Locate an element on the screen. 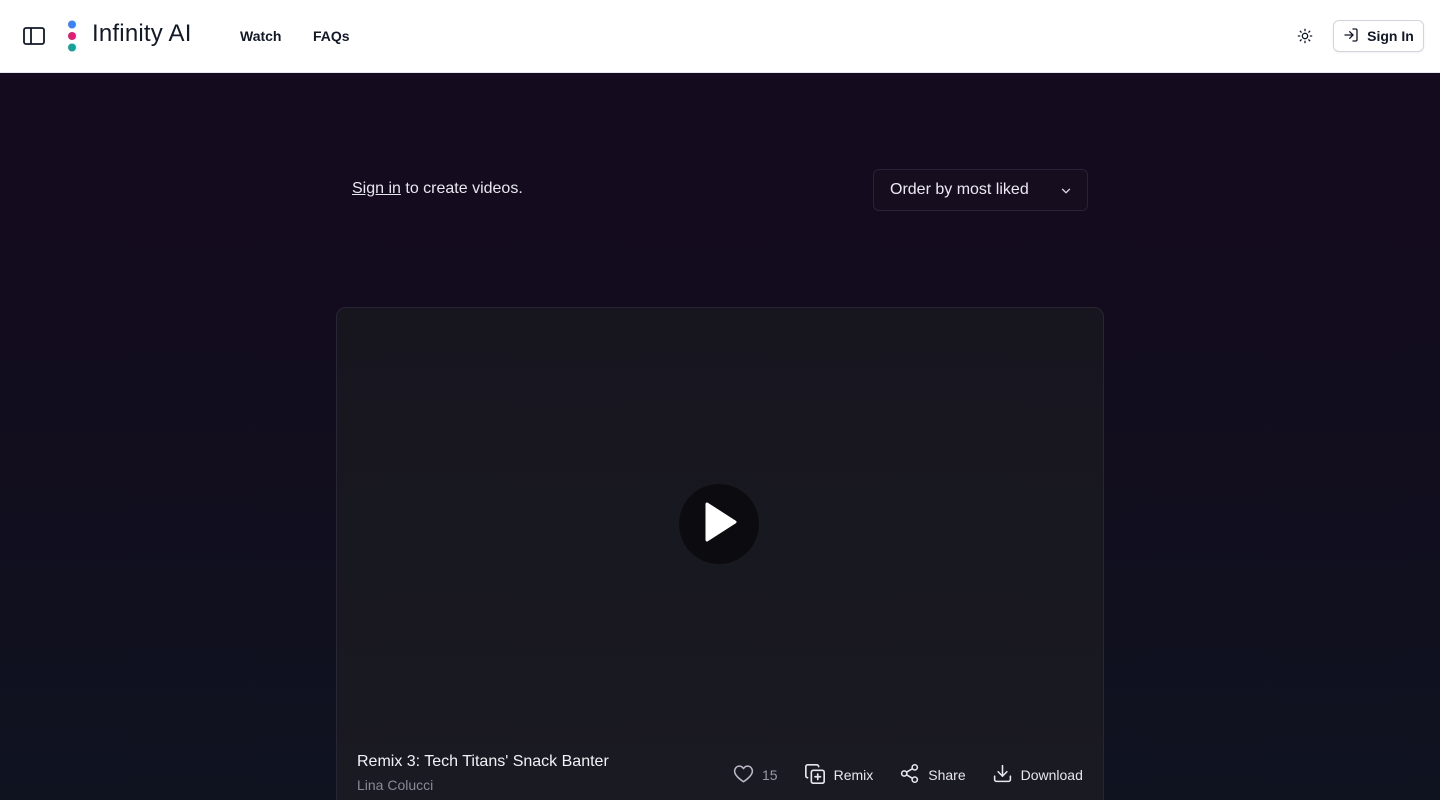 Image resolution: width=1440 pixels, height=800 pixels. sign-in-prompt: Sign in to create videos. is located at coordinates (437, 189).